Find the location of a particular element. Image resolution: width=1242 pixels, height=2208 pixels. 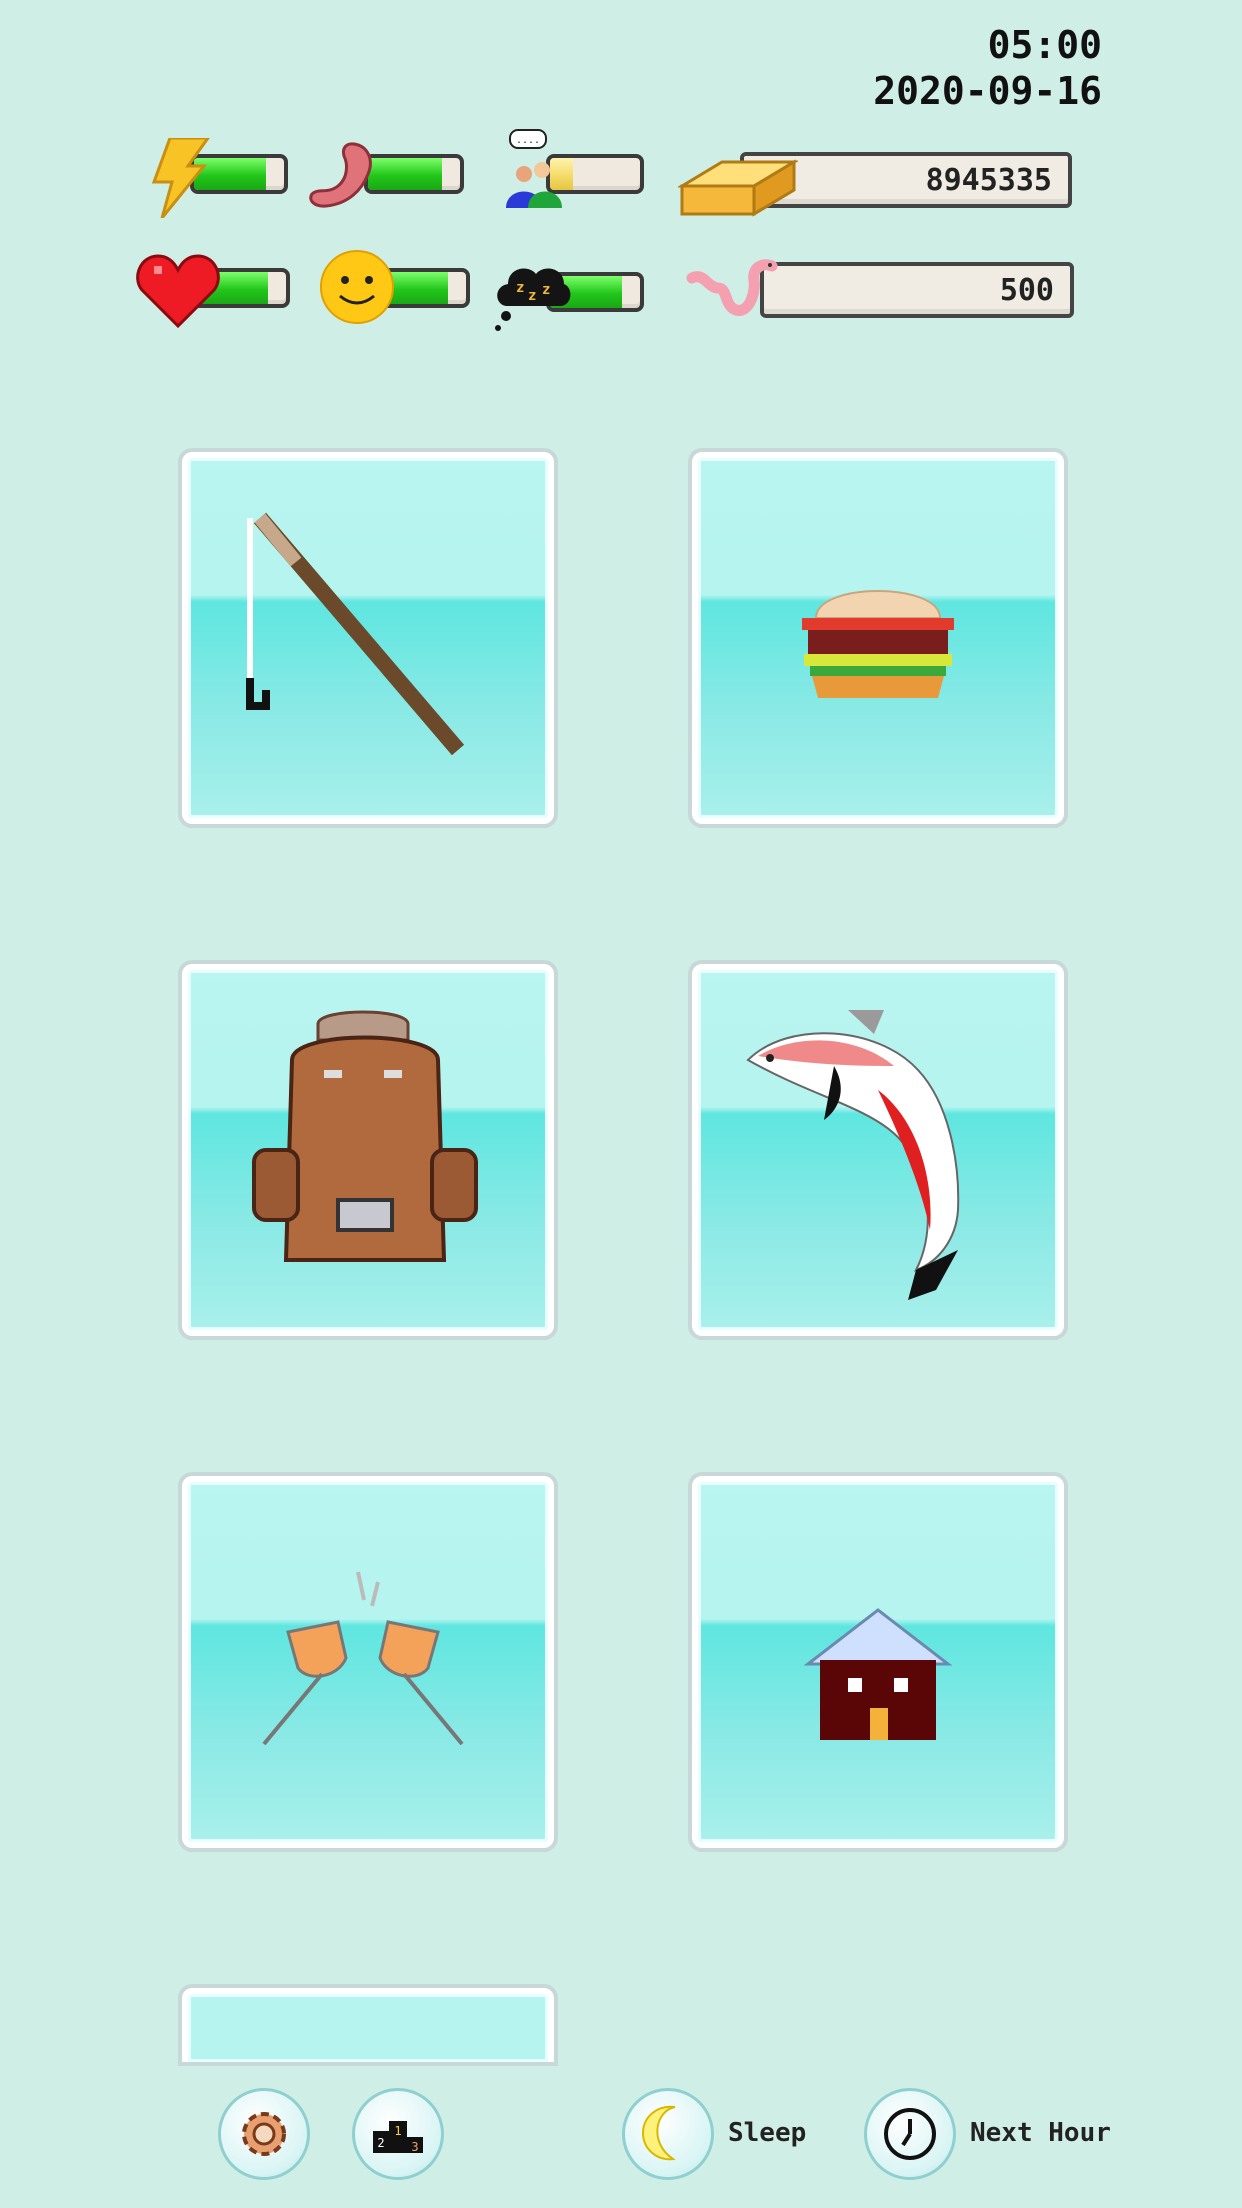

koi-fish-icon is located at coordinates (853, 1155).